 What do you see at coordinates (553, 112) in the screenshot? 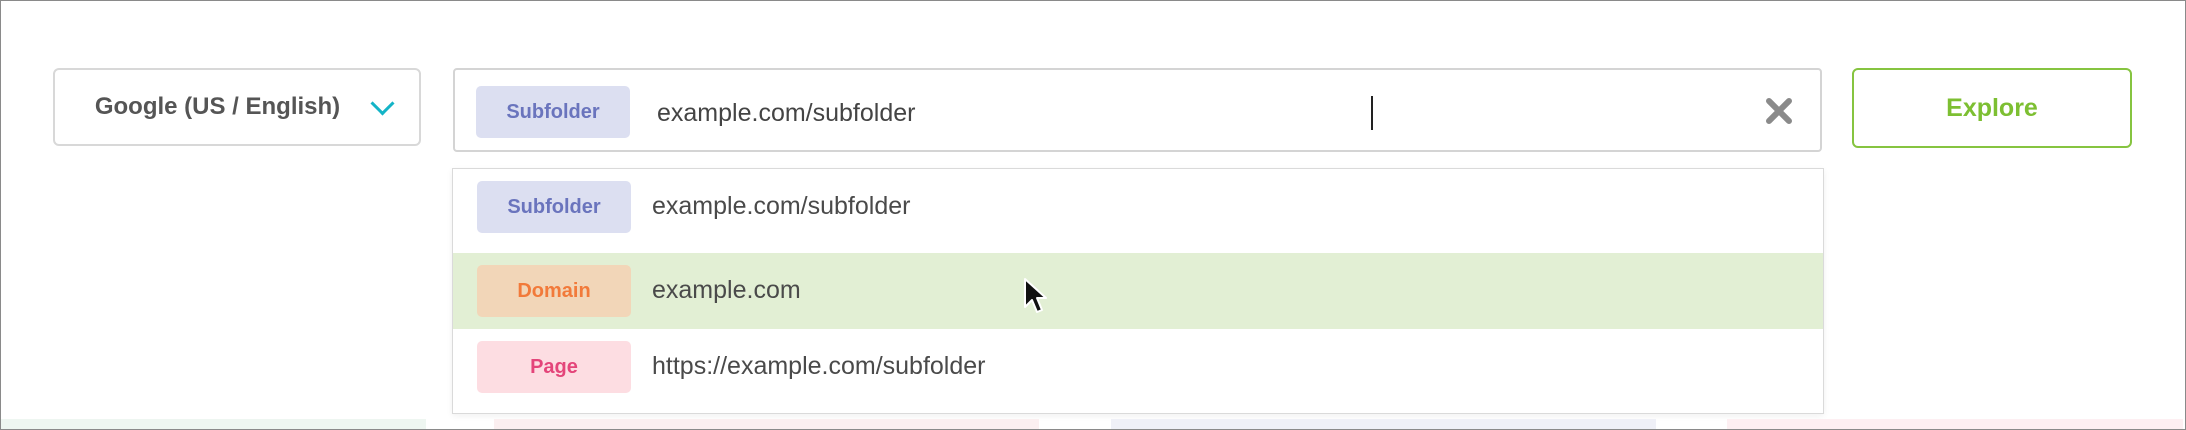
I see `search-type-tag: Subfolder` at bounding box center [553, 112].